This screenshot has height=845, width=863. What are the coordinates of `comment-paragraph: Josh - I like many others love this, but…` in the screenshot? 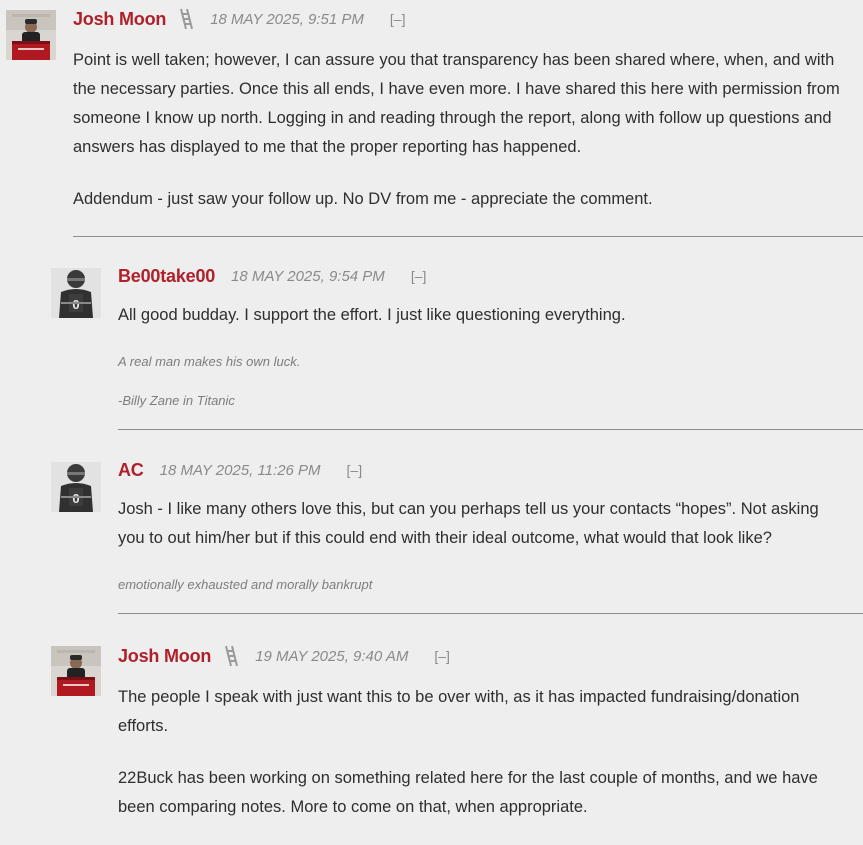 It's located at (468, 523).